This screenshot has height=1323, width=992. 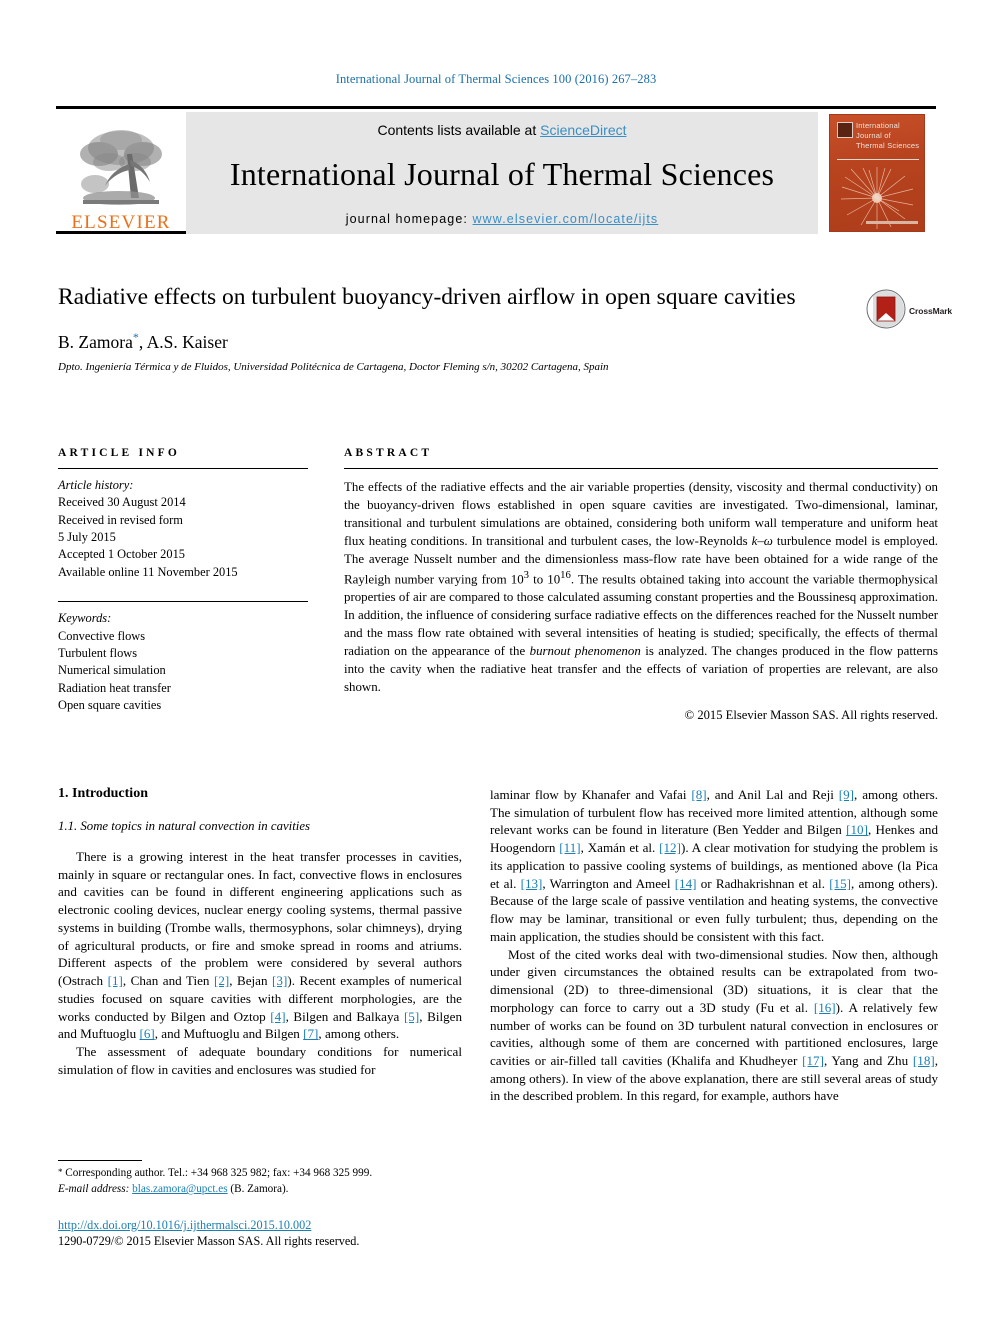 What do you see at coordinates (583, 130) in the screenshot?
I see `sciencedirect-link: ScienceDirect` at bounding box center [583, 130].